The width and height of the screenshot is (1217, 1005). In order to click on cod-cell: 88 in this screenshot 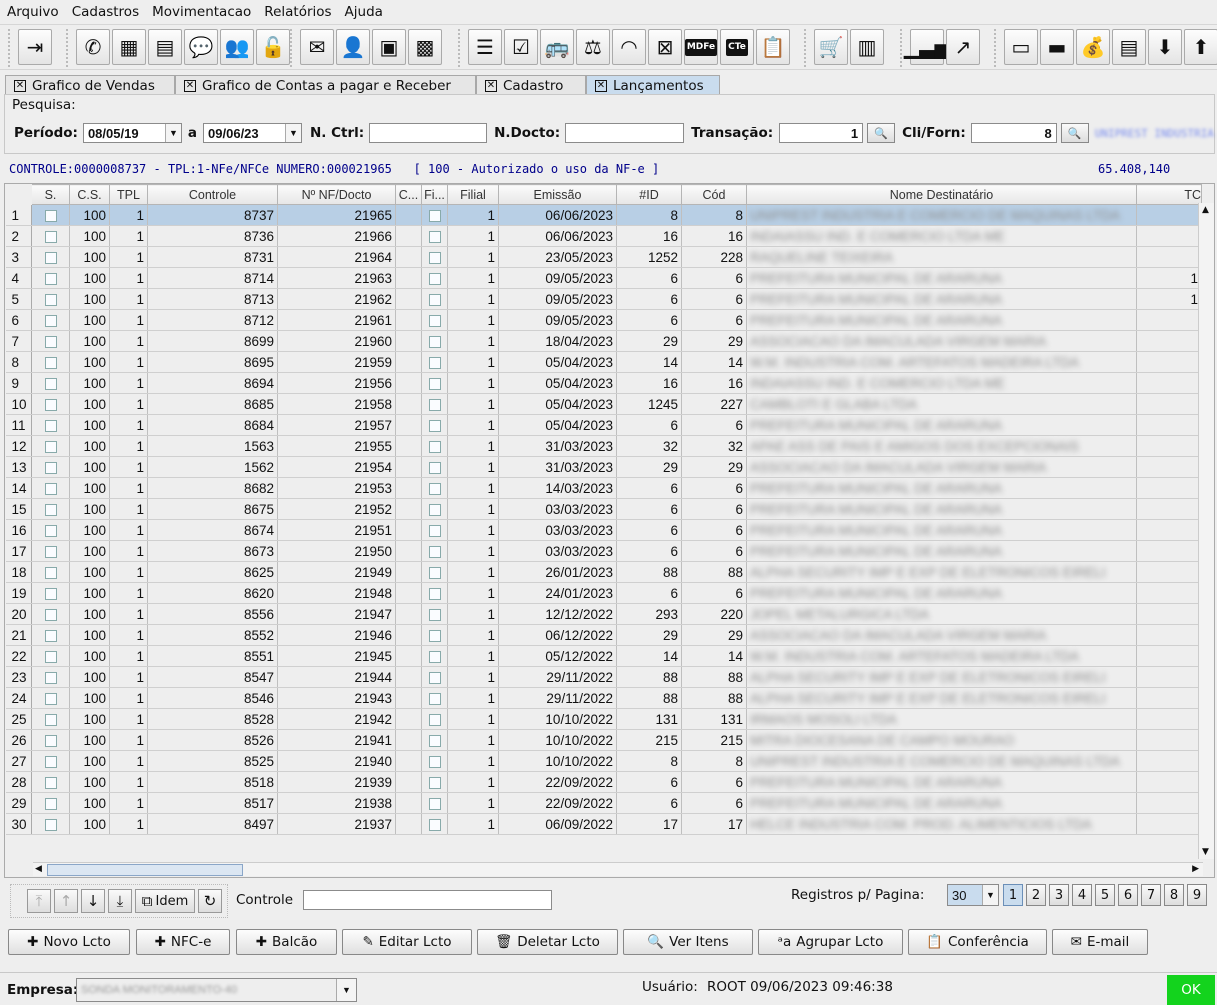, I will do `click(714, 572)`.